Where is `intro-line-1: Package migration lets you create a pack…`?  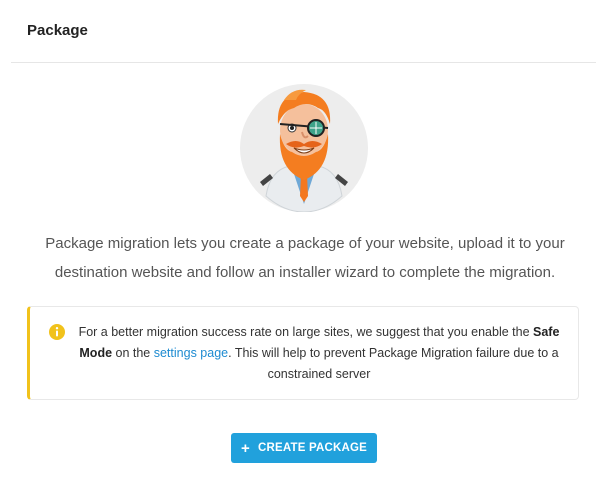 intro-line-1: Package migration lets you create a pack… is located at coordinates (305, 243).